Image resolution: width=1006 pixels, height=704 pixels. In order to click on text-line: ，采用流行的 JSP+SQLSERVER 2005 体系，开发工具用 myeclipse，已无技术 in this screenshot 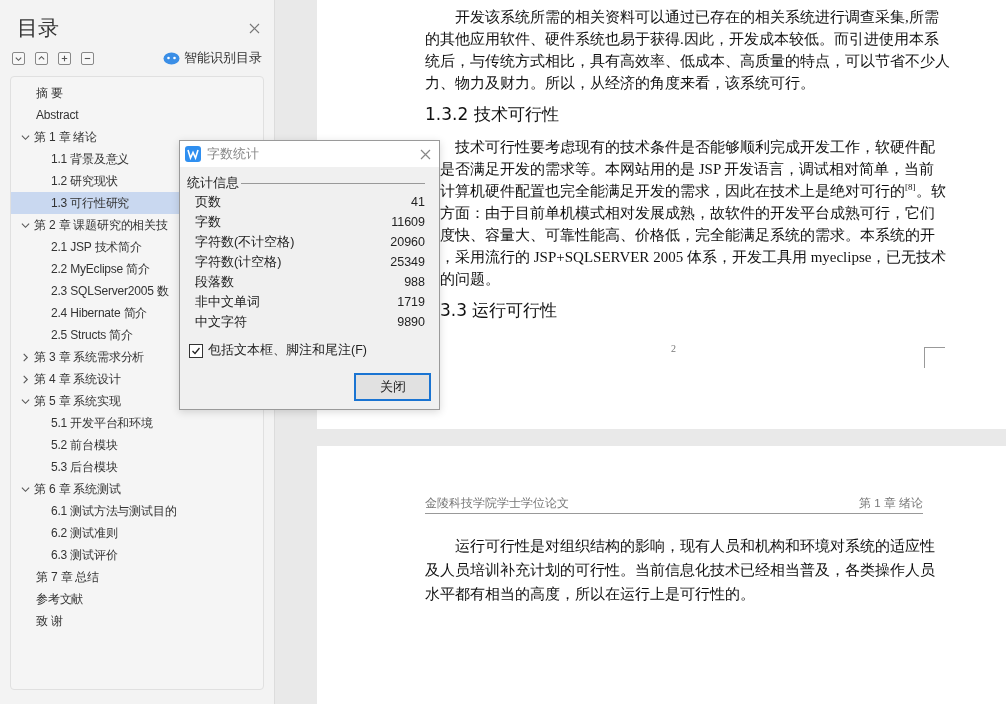, I will do `click(693, 257)`.